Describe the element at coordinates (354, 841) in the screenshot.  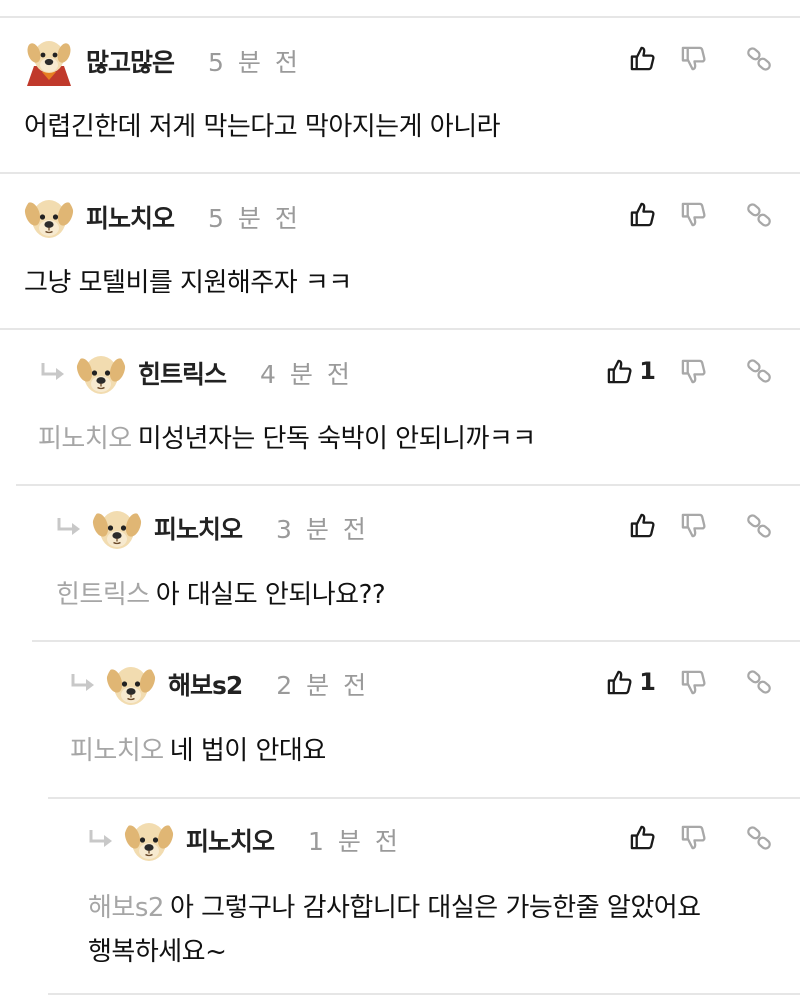
I see `timestamp: 1 분 전` at that location.